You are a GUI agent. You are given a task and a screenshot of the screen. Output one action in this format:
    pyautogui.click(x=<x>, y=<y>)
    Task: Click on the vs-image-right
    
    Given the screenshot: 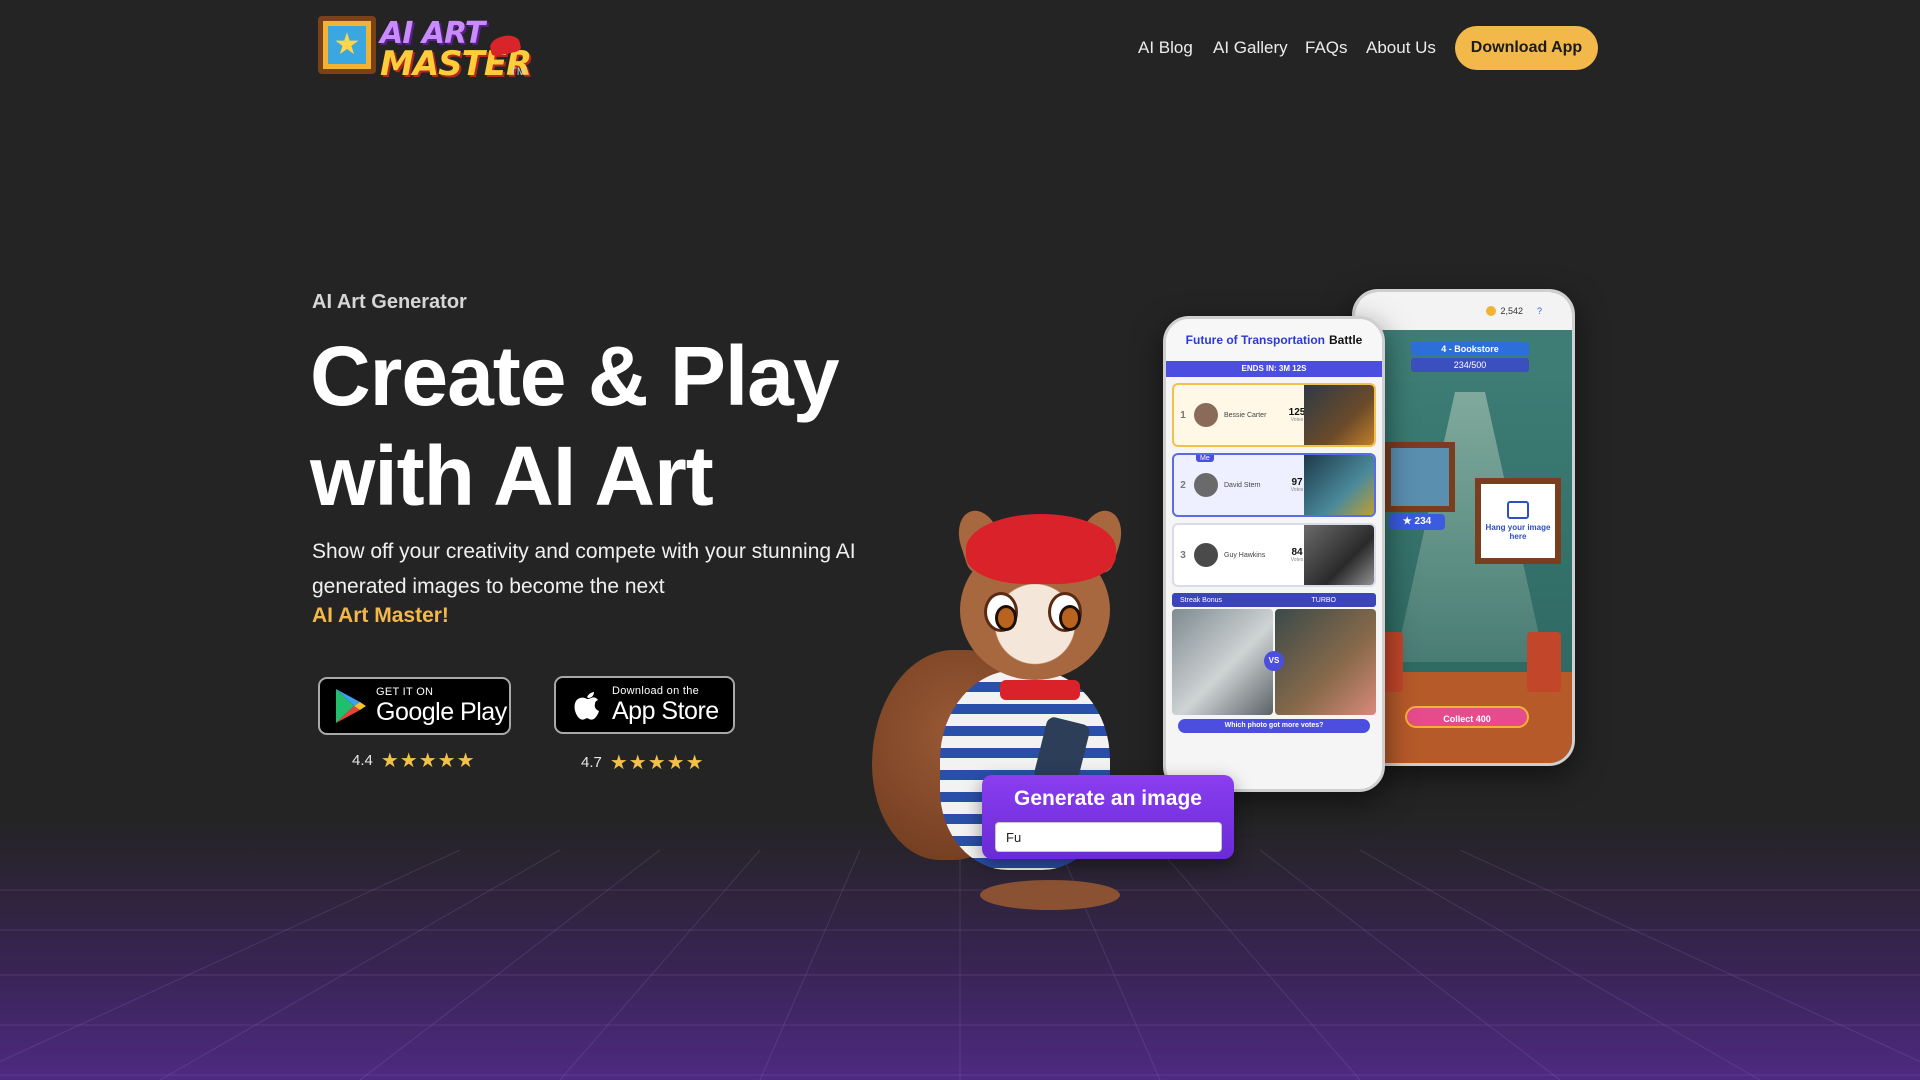 What is the action you would take?
    pyautogui.click(x=1325, y=662)
    